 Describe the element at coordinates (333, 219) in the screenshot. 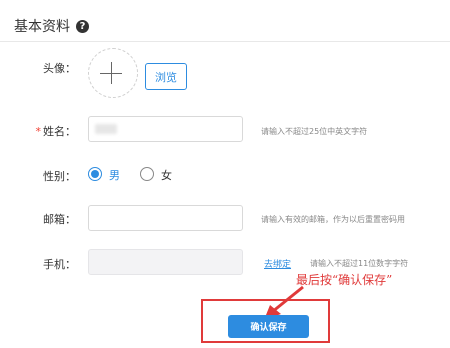

I see `email-hint: 请输入有效的邮箱，作为以后重置密码用` at that location.